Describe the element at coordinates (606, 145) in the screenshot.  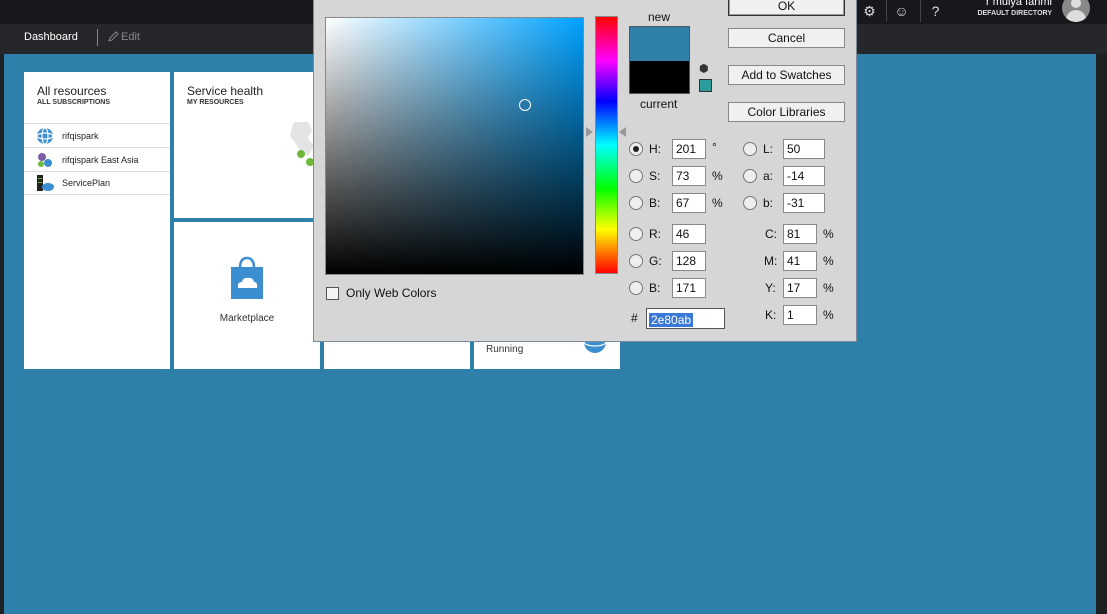
I see `hue-slider` at that location.